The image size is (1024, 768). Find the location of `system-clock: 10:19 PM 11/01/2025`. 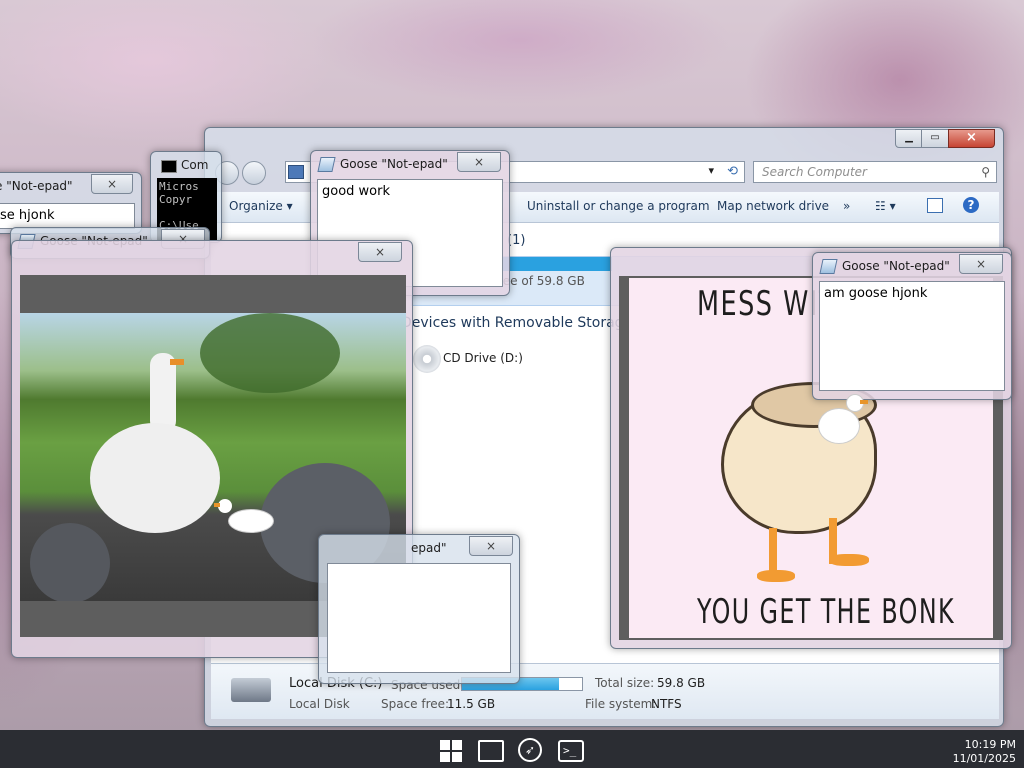

system-clock: 10:19 PM 11/01/2025 is located at coordinates (984, 752).